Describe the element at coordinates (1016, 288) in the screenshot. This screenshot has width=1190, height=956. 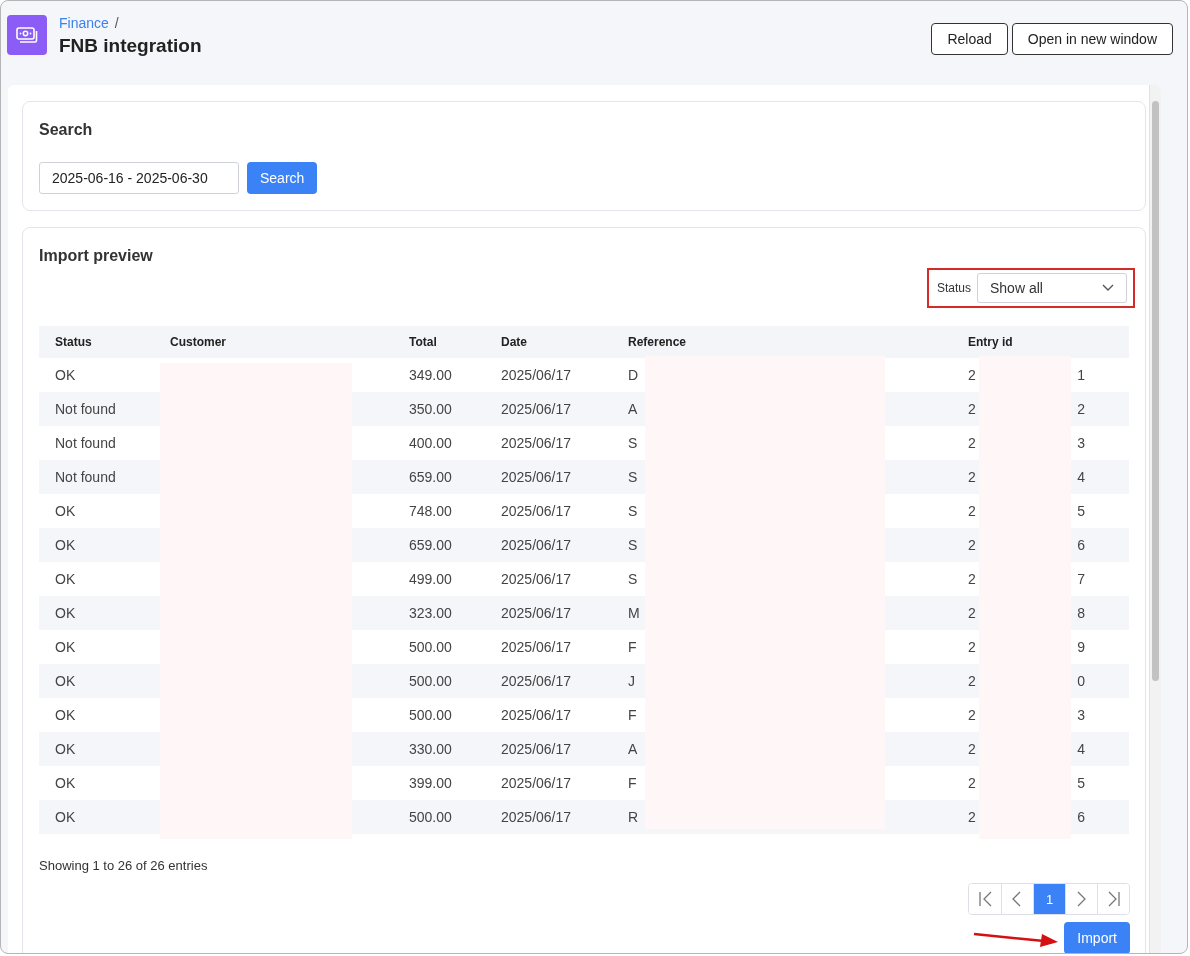
I see `select-value: Show all` at that location.